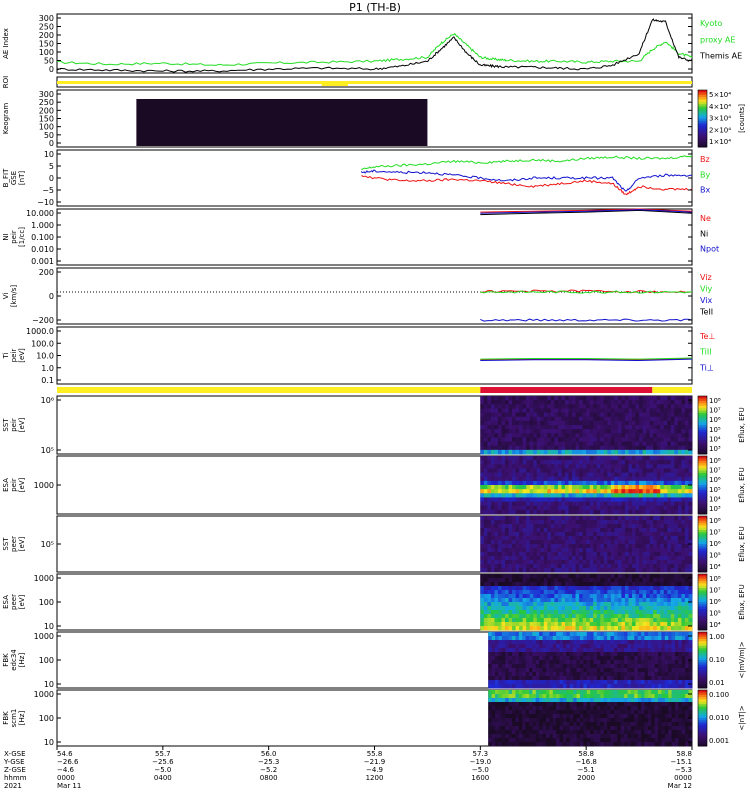 Image resolution: width=750 pixels, height=800 pixels. I want to click on fbk1-ylabel-line: edc34, so click(14, 660).